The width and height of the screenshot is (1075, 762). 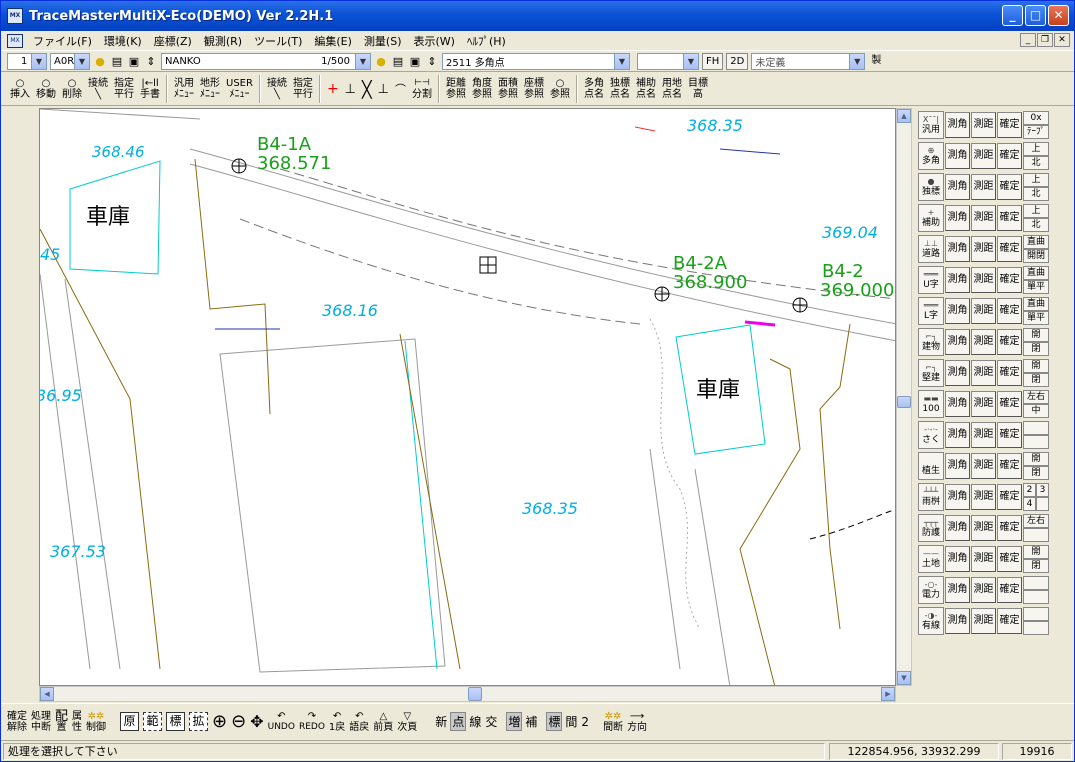 I want to click on menu-file: ファイル(F), so click(x=62, y=41).